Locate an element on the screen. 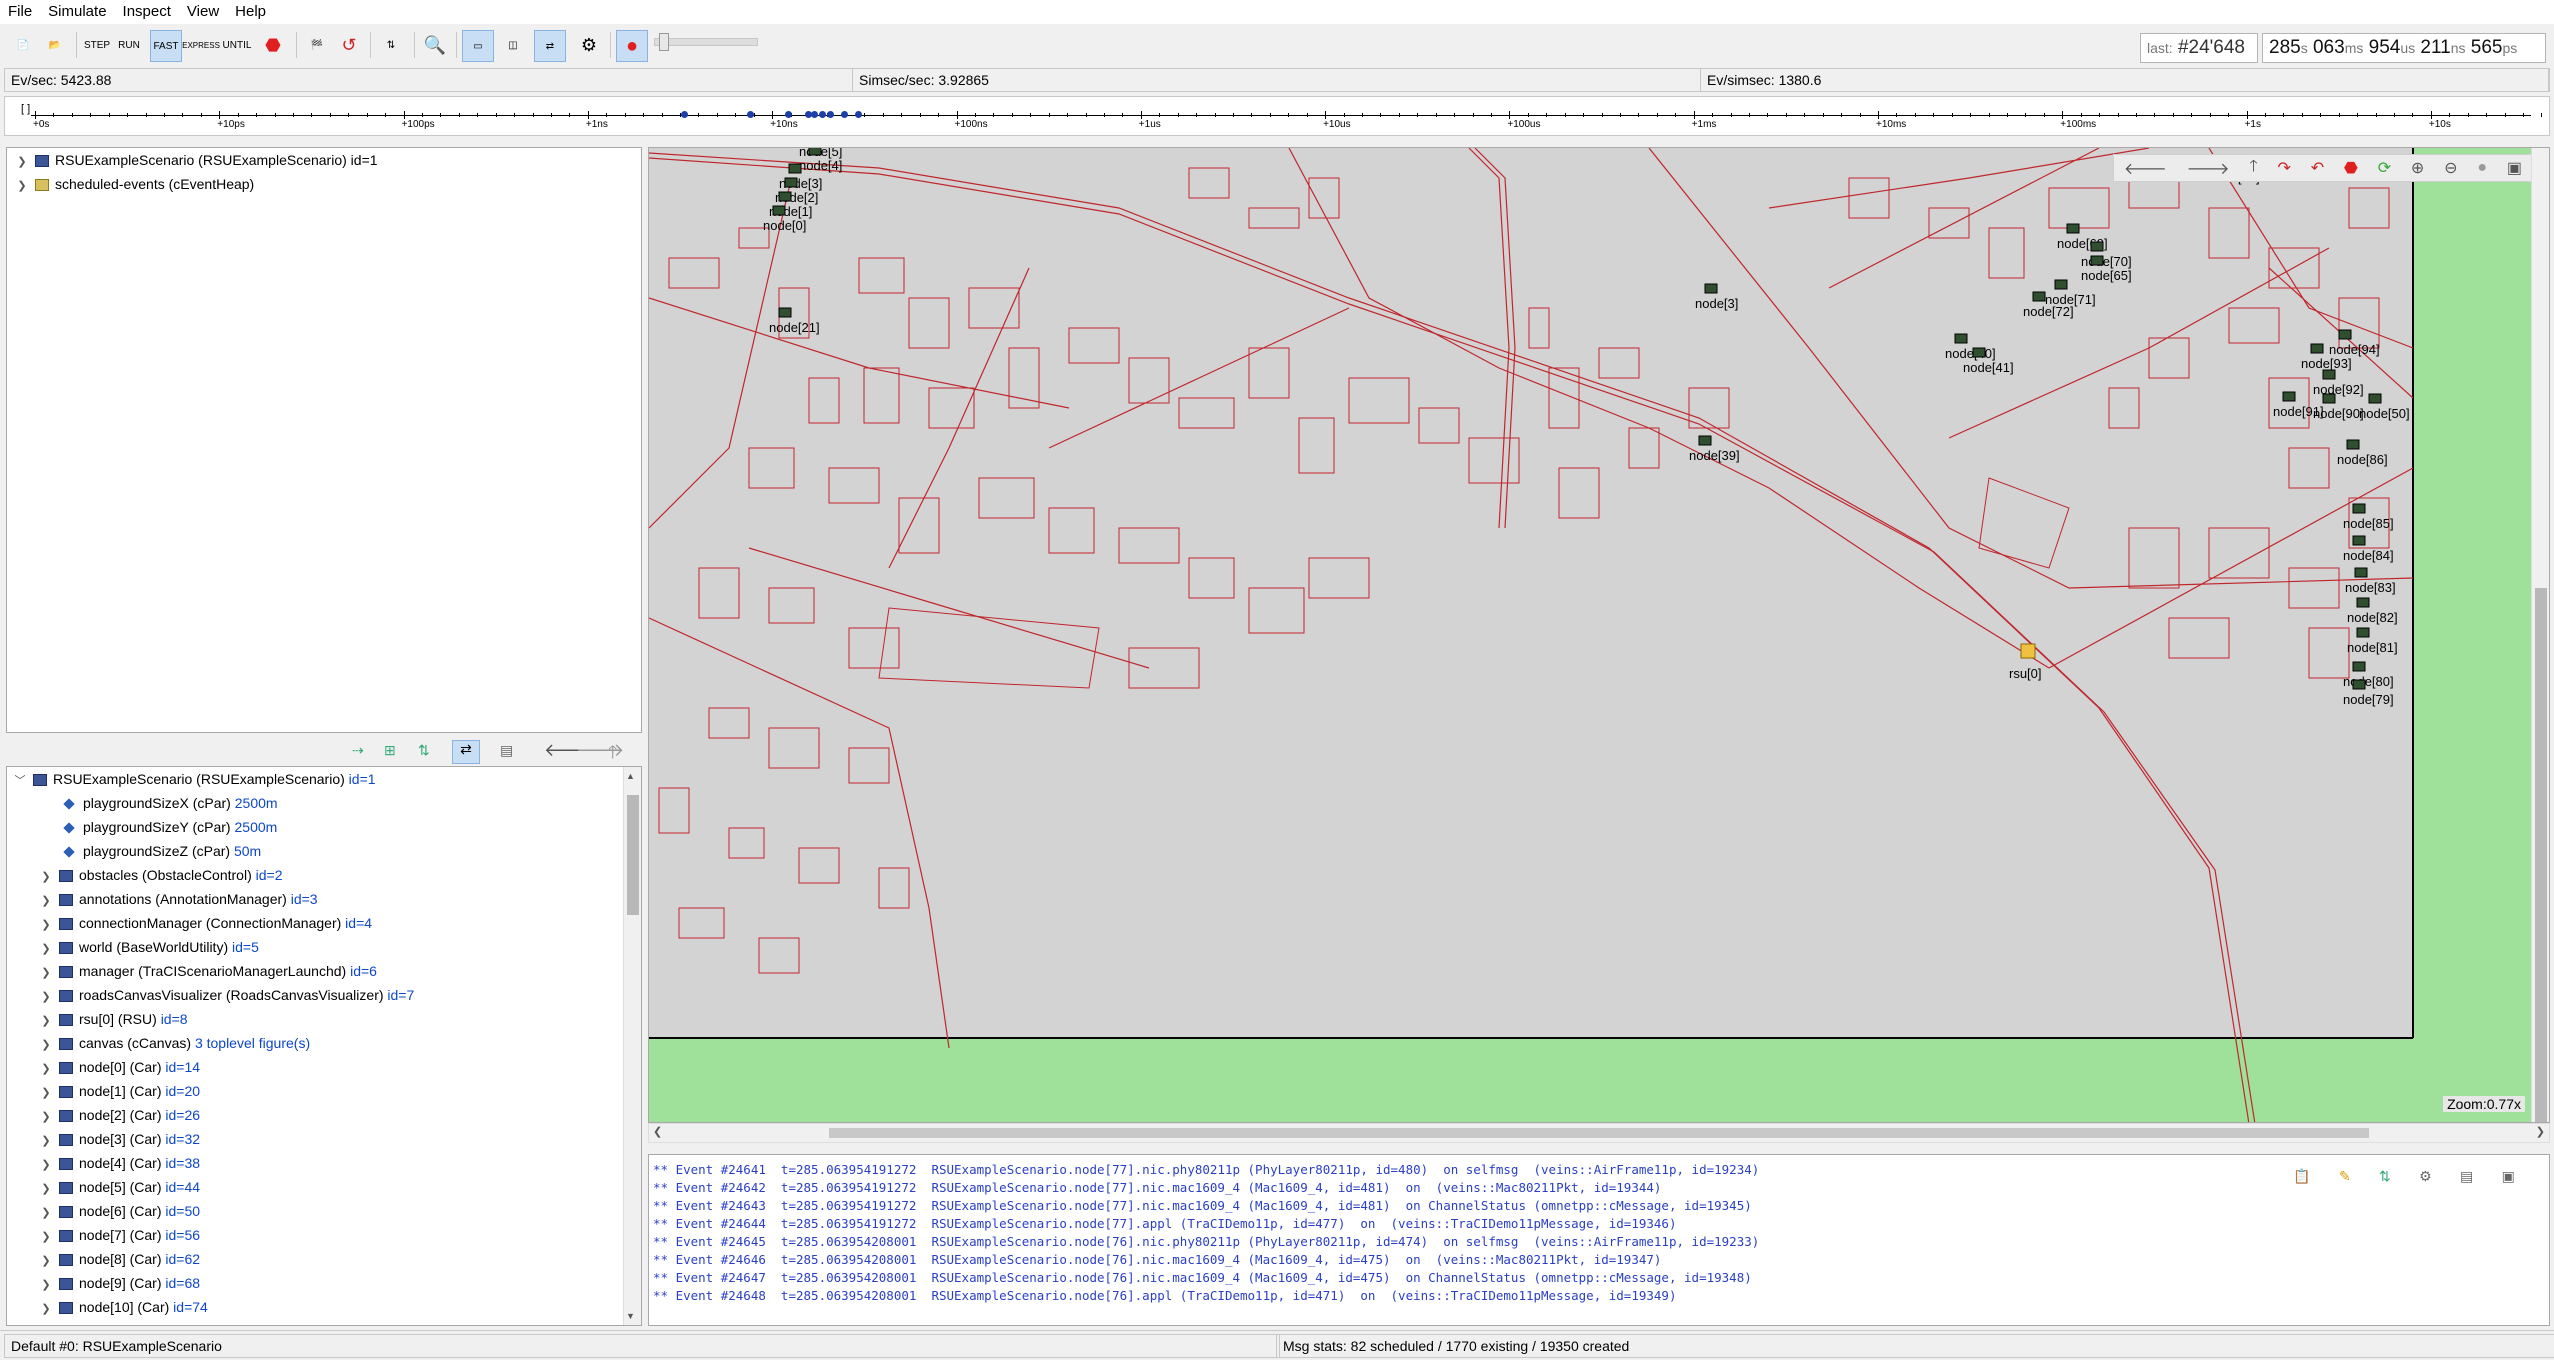  zoom-in-icon: ⊕ is located at coordinates (2417, 168).